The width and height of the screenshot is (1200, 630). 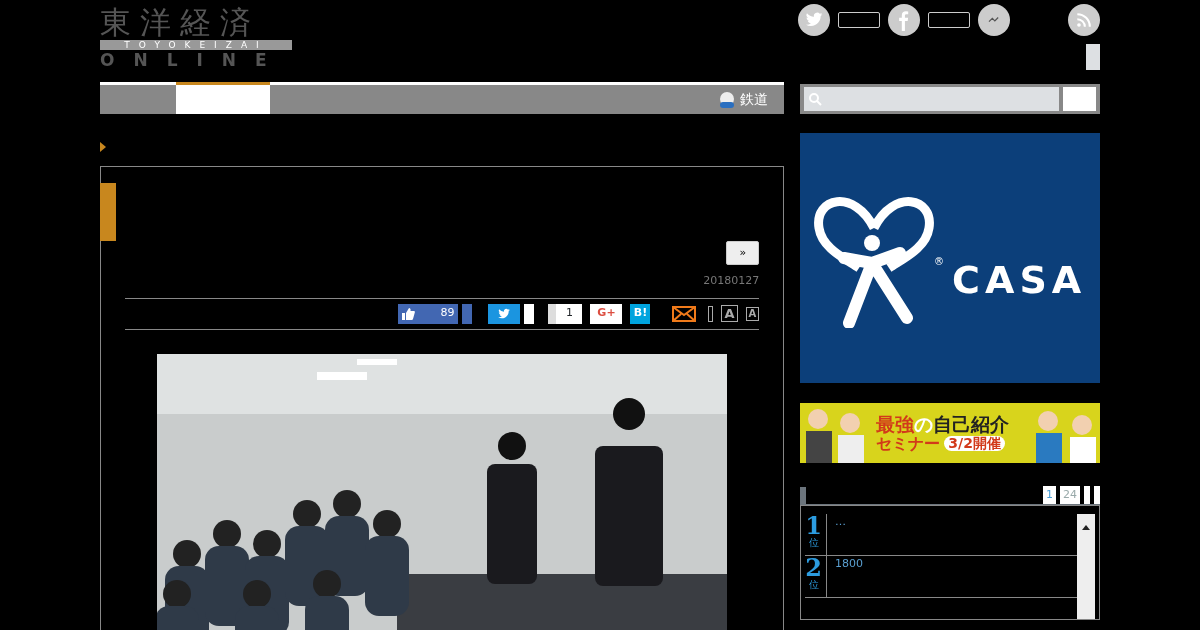 I want to click on tweet-button, so click(x=504, y=313).